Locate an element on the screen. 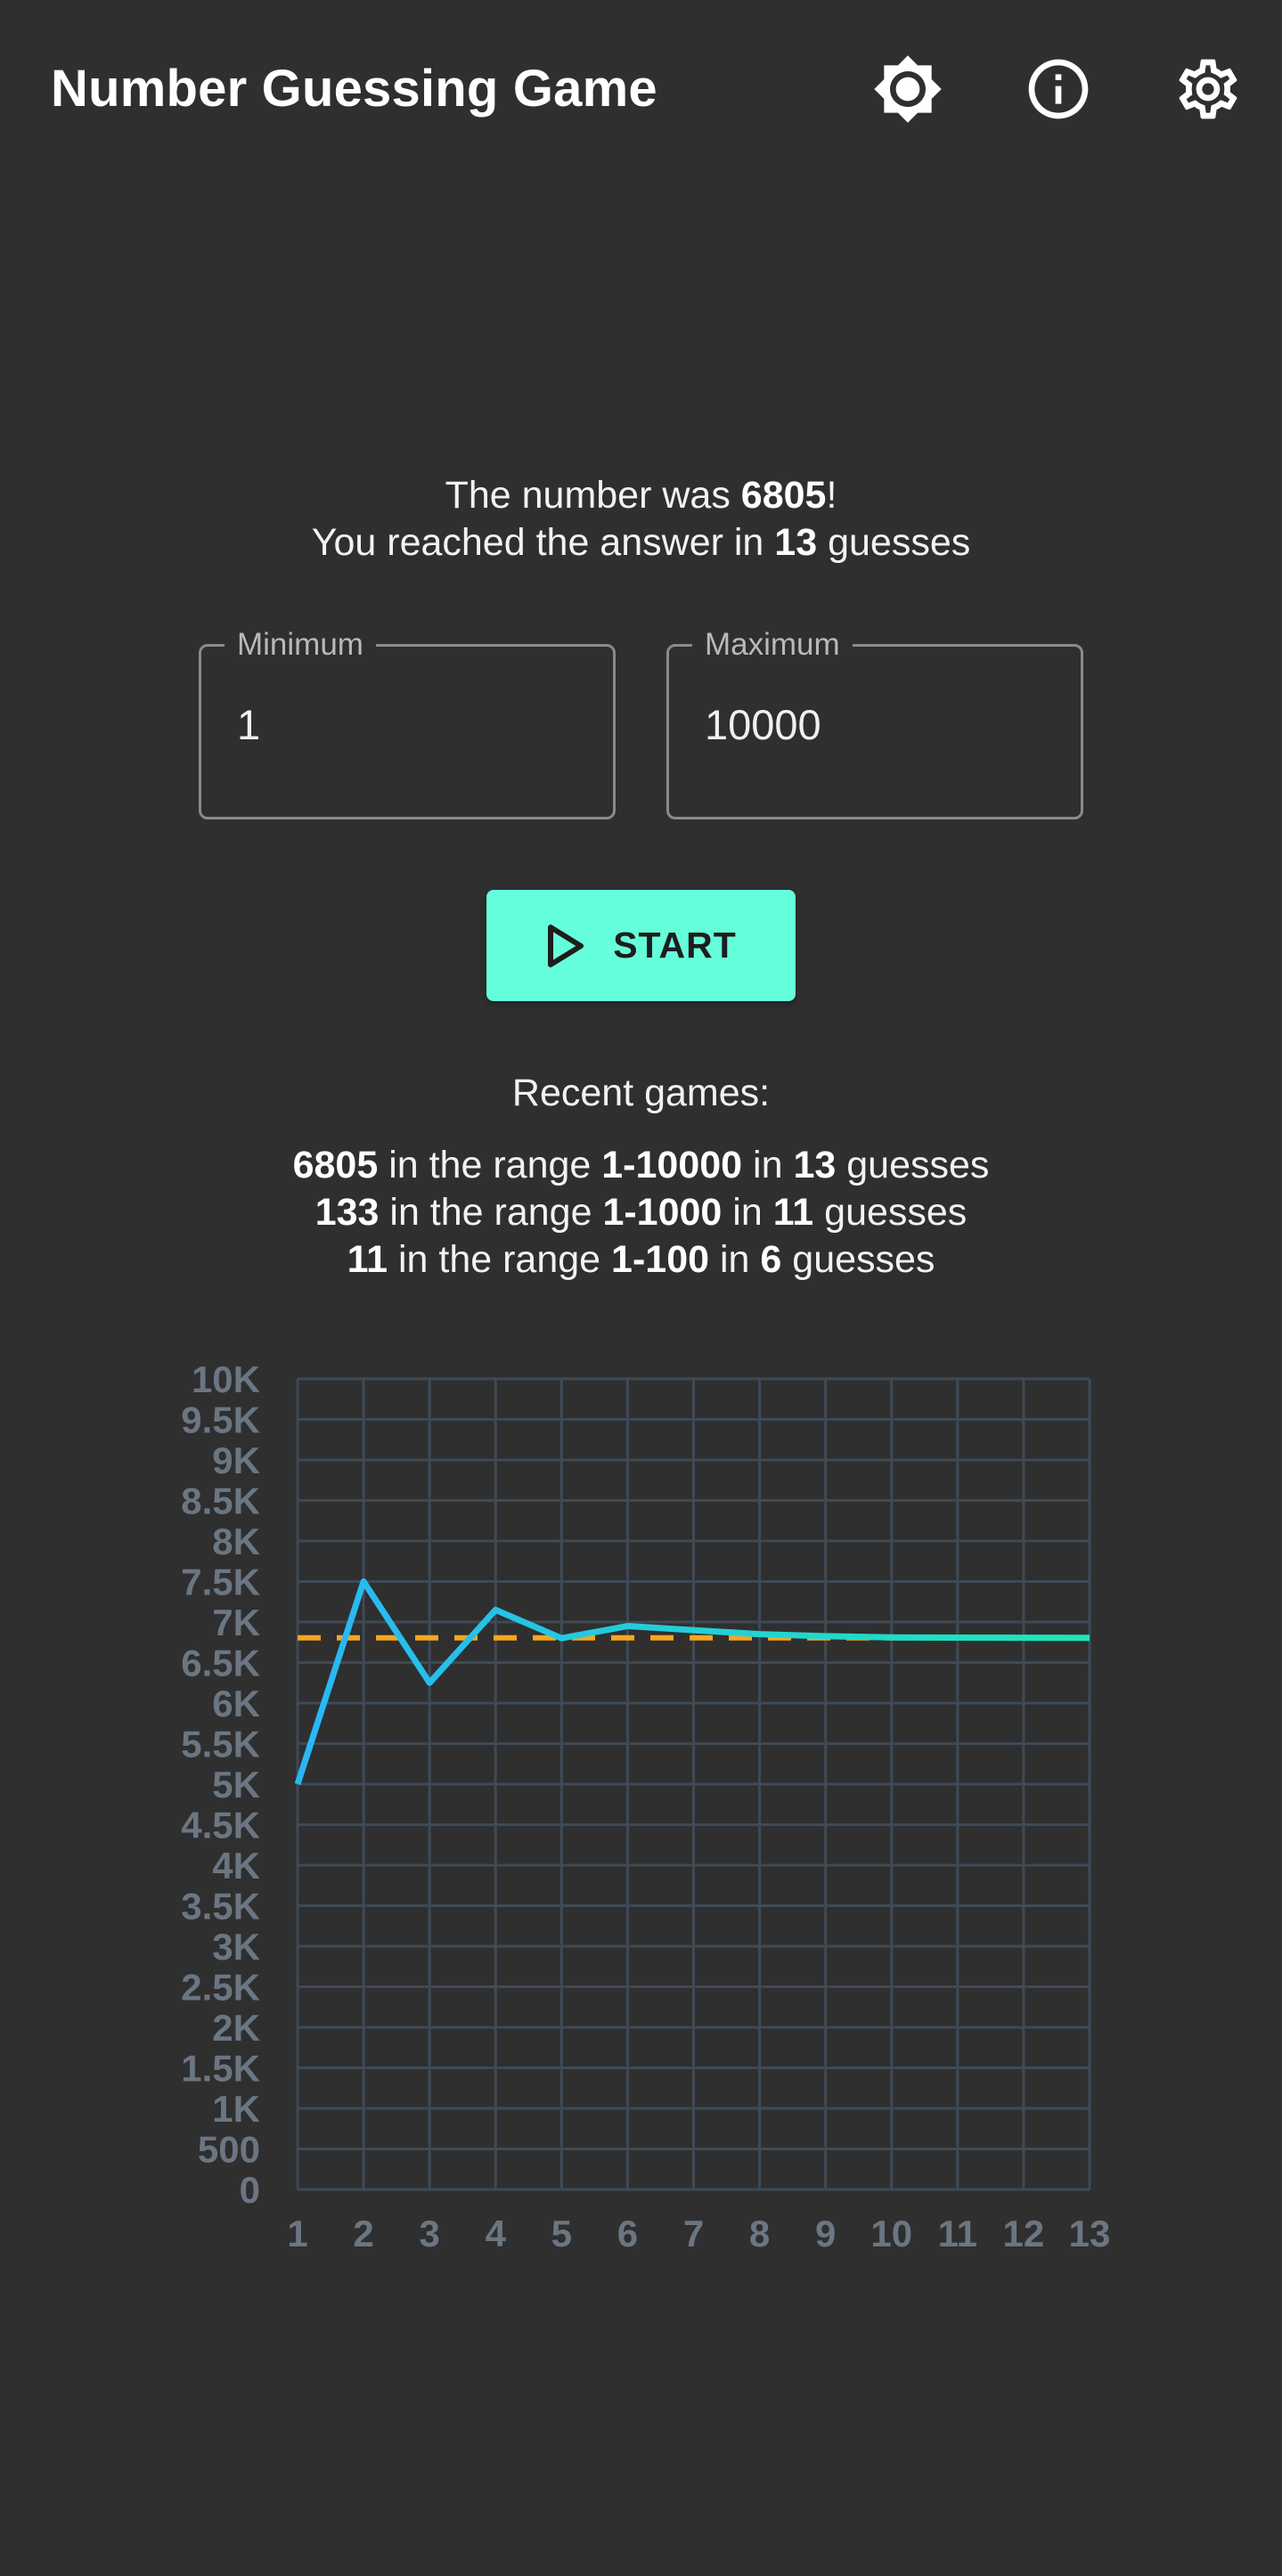 This screenshot has height=2576, width=1282. x-tick-label: 2 is located at coordinates (363, 2233).